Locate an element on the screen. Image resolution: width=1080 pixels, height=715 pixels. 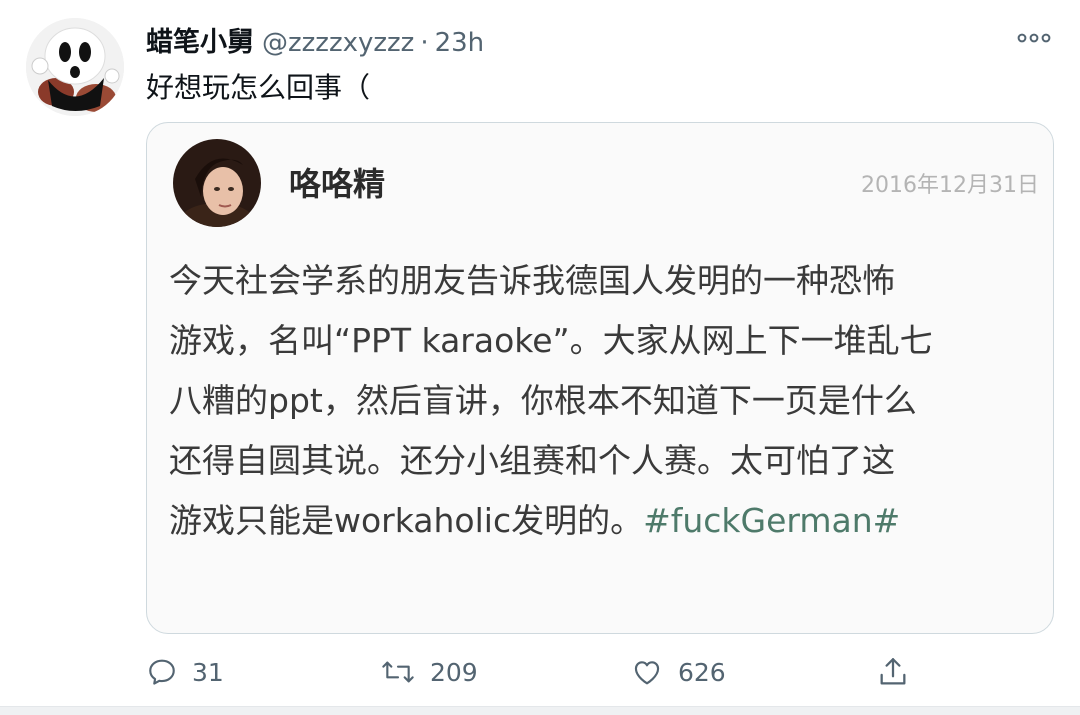
heart-icon is located at coordinates (647, 673).